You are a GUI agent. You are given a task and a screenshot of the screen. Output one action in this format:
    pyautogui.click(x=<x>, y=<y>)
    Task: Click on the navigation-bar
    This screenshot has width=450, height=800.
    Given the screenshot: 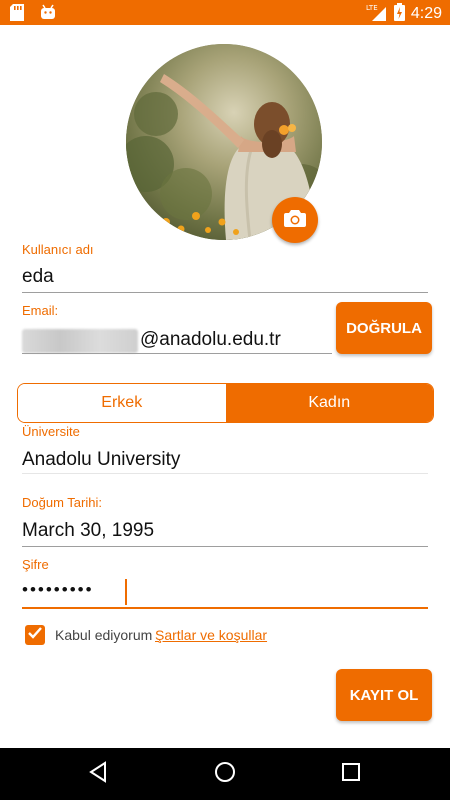 What is the action you would take?
    pyautogui.click(x=225, y=774)
    